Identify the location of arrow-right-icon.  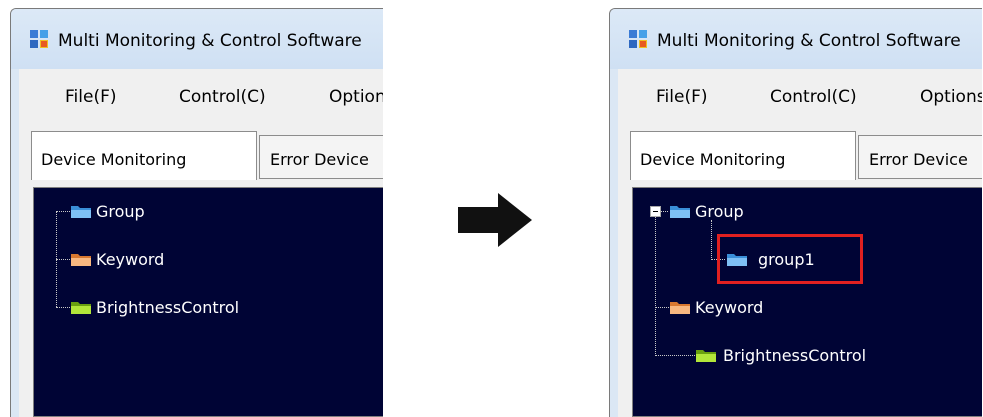
(495, 220).